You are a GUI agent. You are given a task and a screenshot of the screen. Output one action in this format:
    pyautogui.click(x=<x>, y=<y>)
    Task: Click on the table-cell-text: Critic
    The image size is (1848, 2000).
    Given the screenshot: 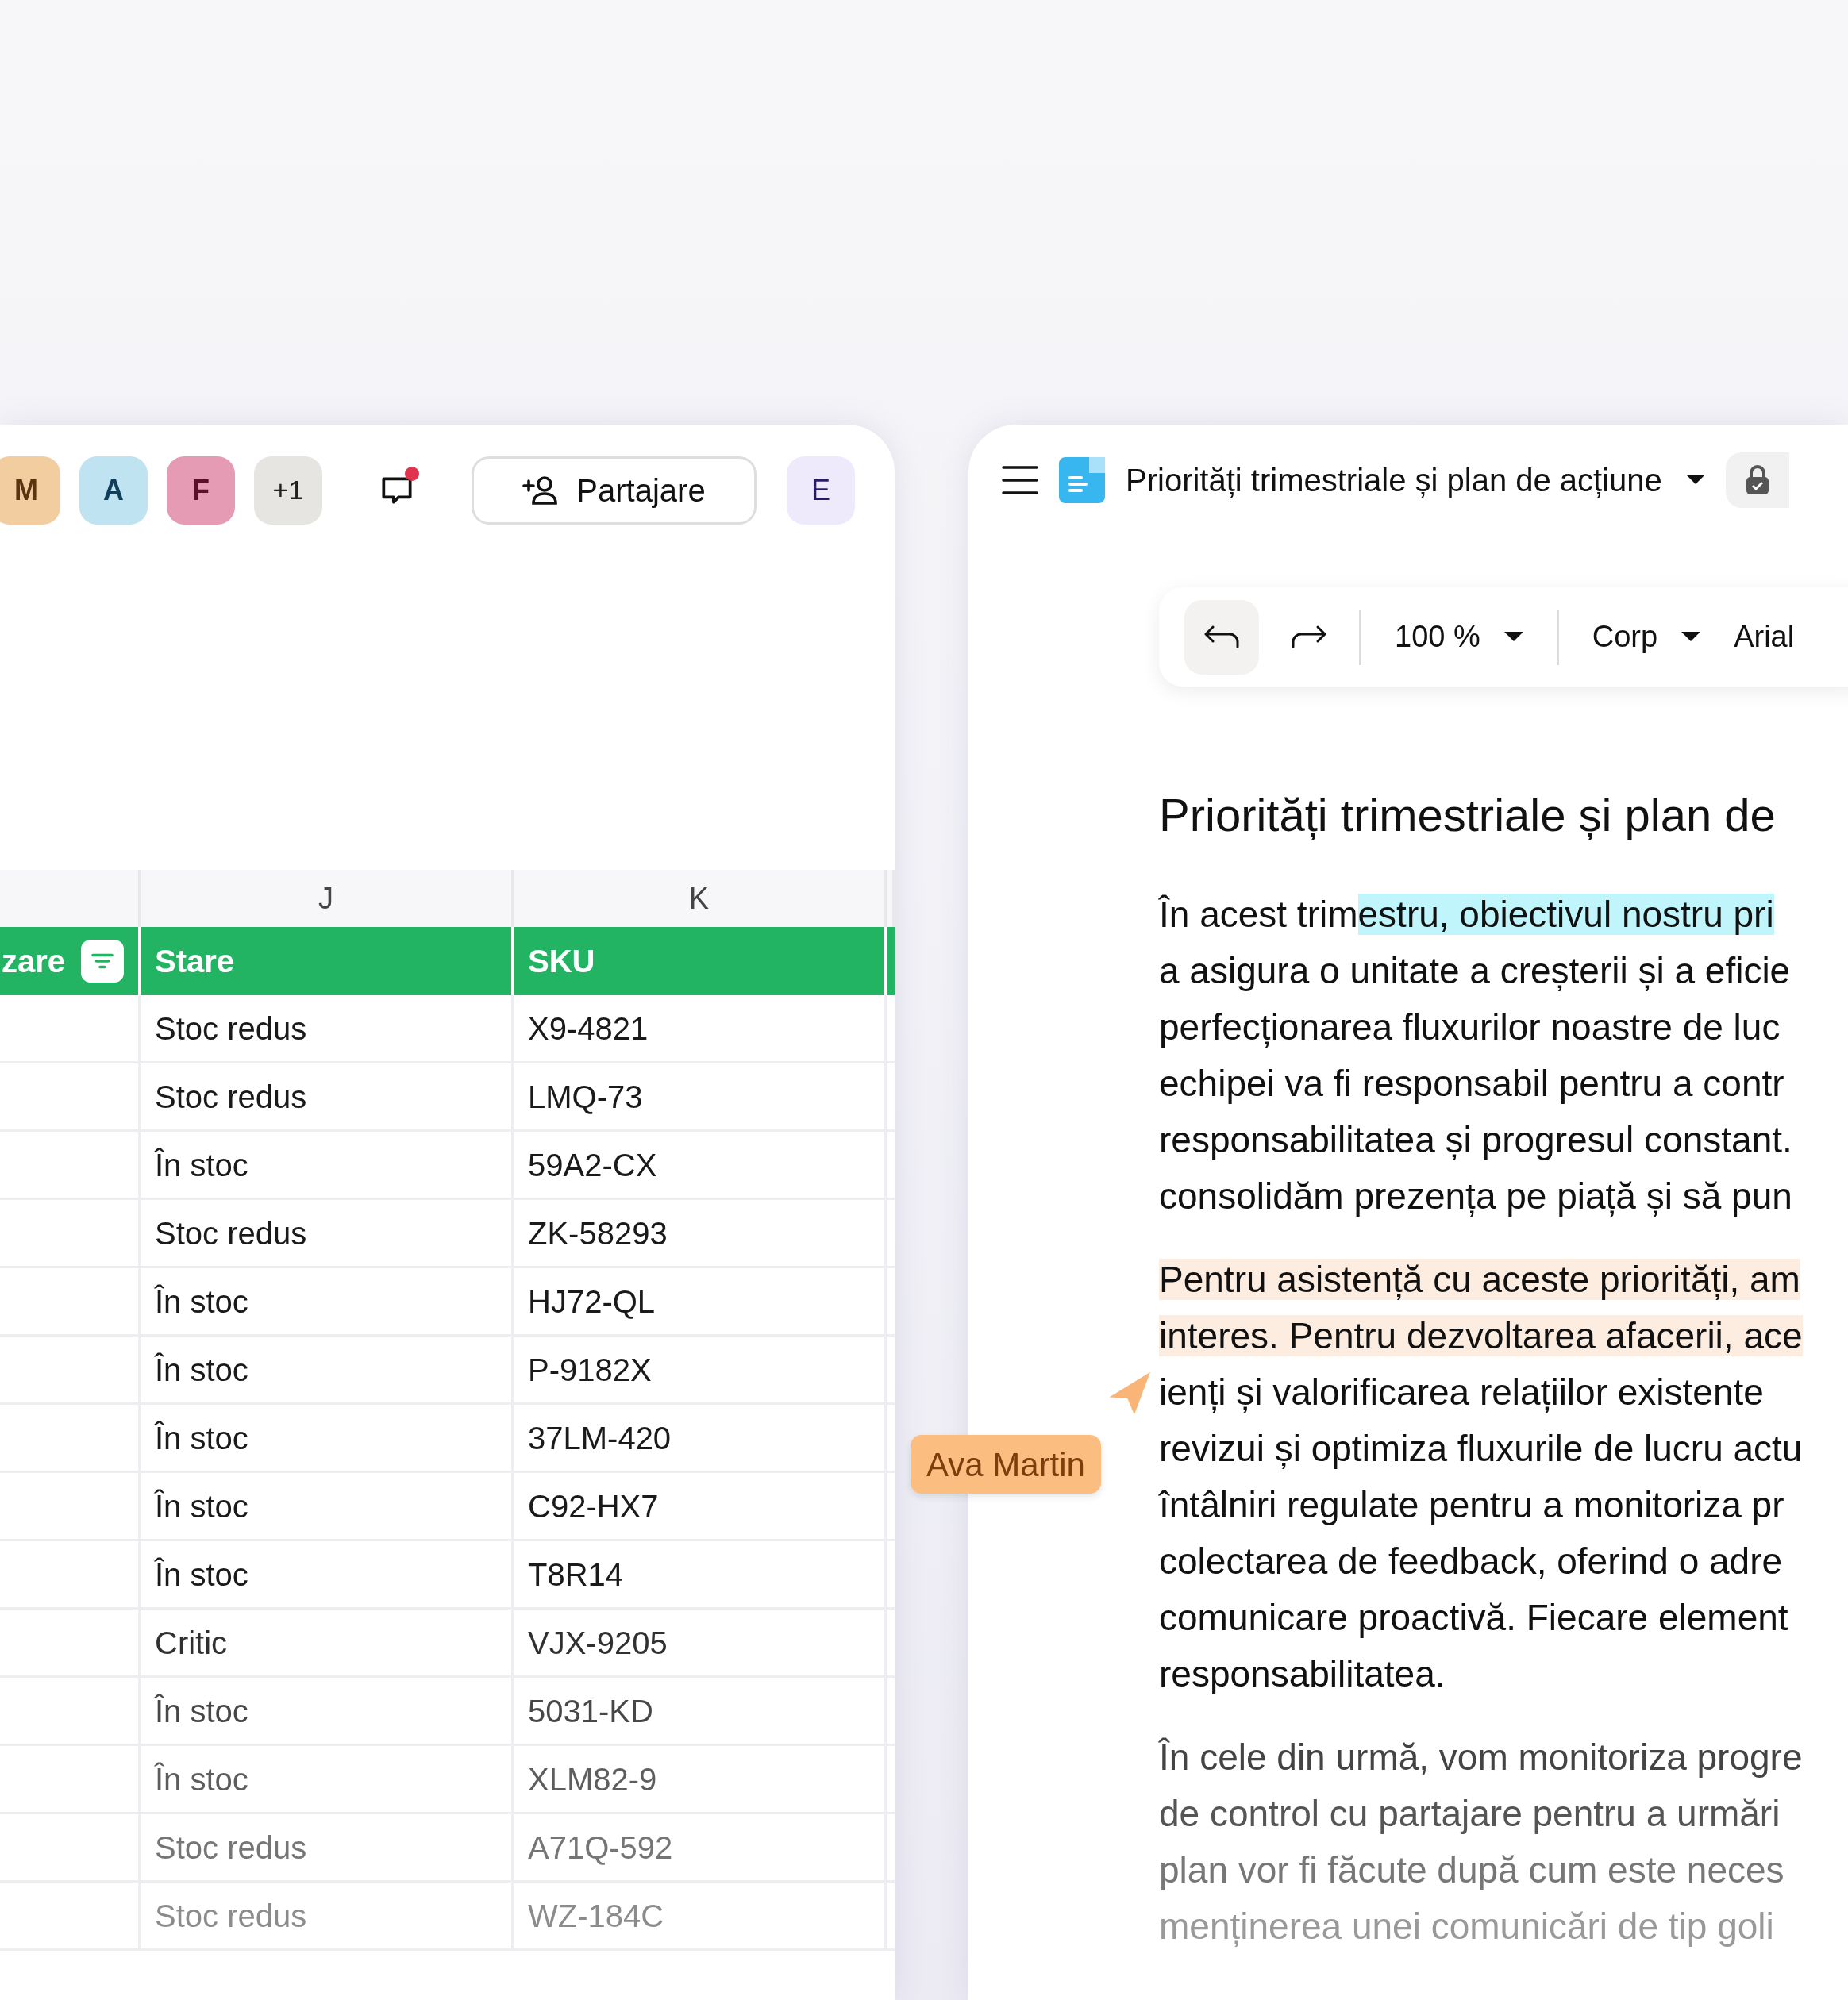 What is the action you would take?
    pyautogui.click(x=191, y=1643)
    